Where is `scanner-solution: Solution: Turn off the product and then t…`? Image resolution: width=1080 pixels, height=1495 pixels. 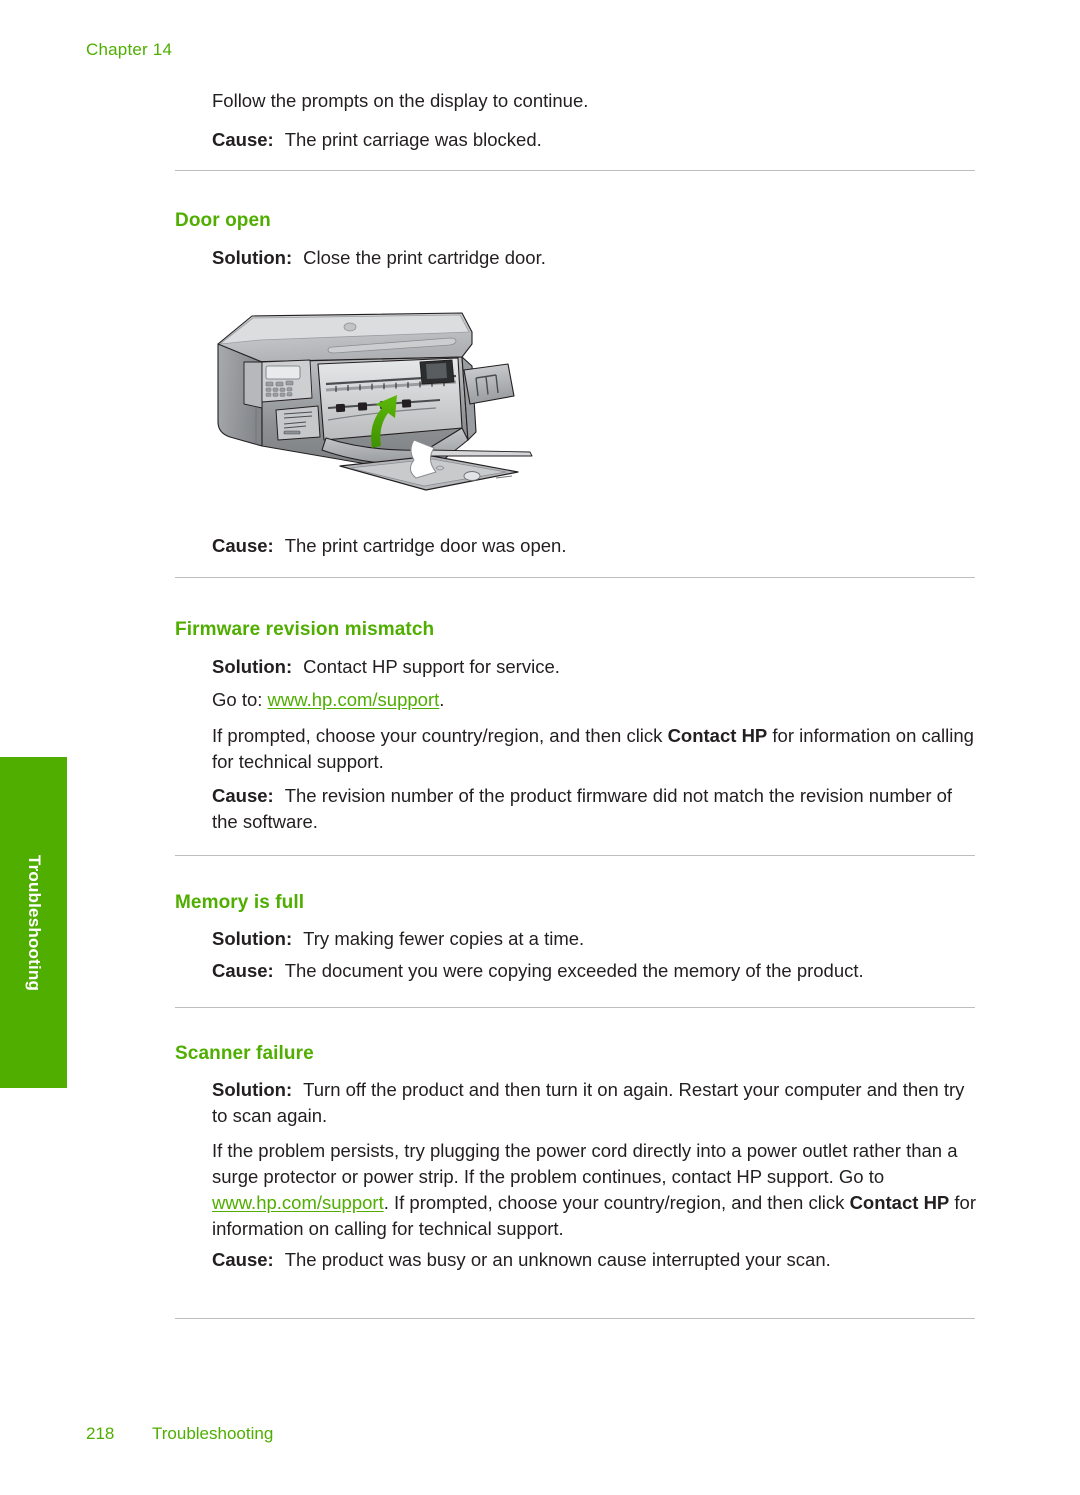 scanner-solution: Solution: Turn off the product and then t… is located at coordinates (596, 1103).